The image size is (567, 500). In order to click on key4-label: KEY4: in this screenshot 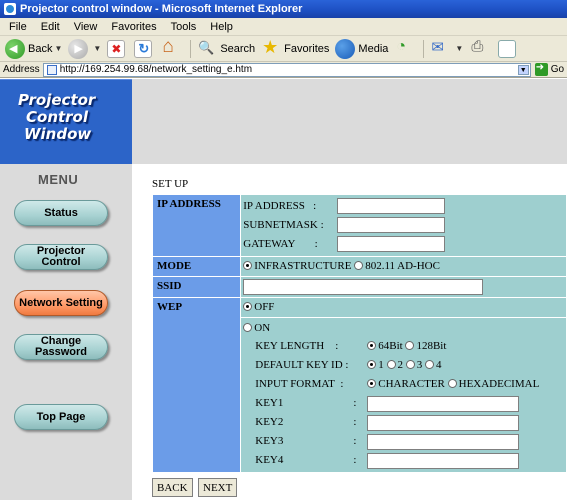, I will do `click(311, 460)`.